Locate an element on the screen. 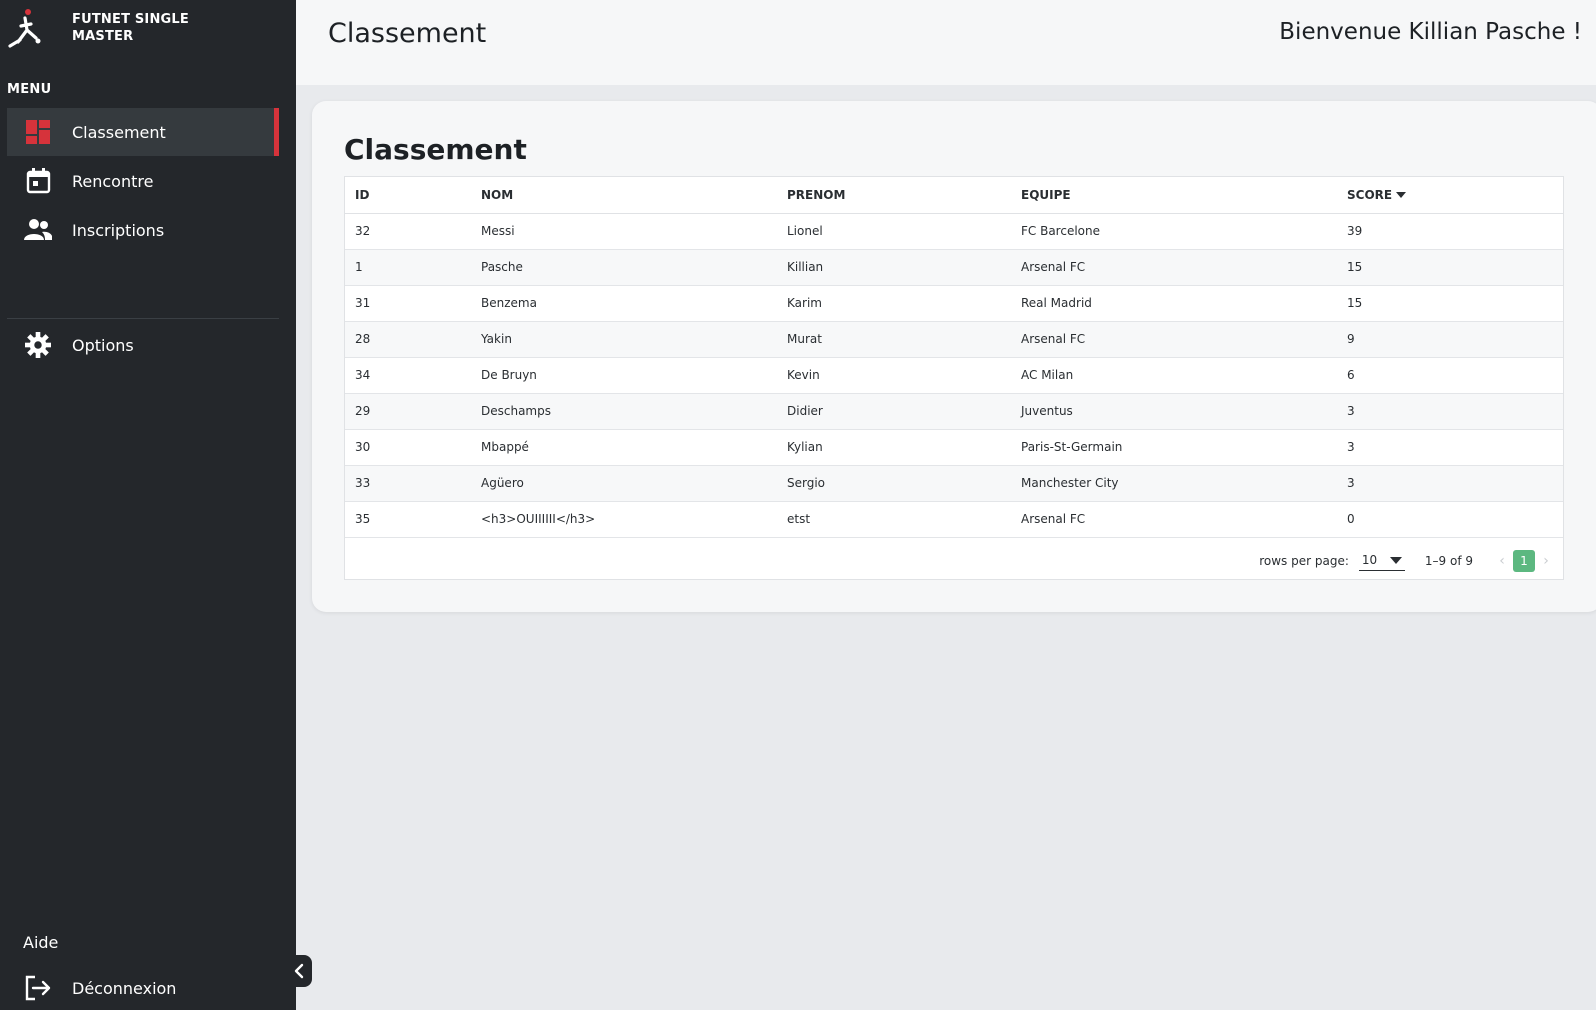  cell-prenom: Killian is located at coordinates (894, 267).